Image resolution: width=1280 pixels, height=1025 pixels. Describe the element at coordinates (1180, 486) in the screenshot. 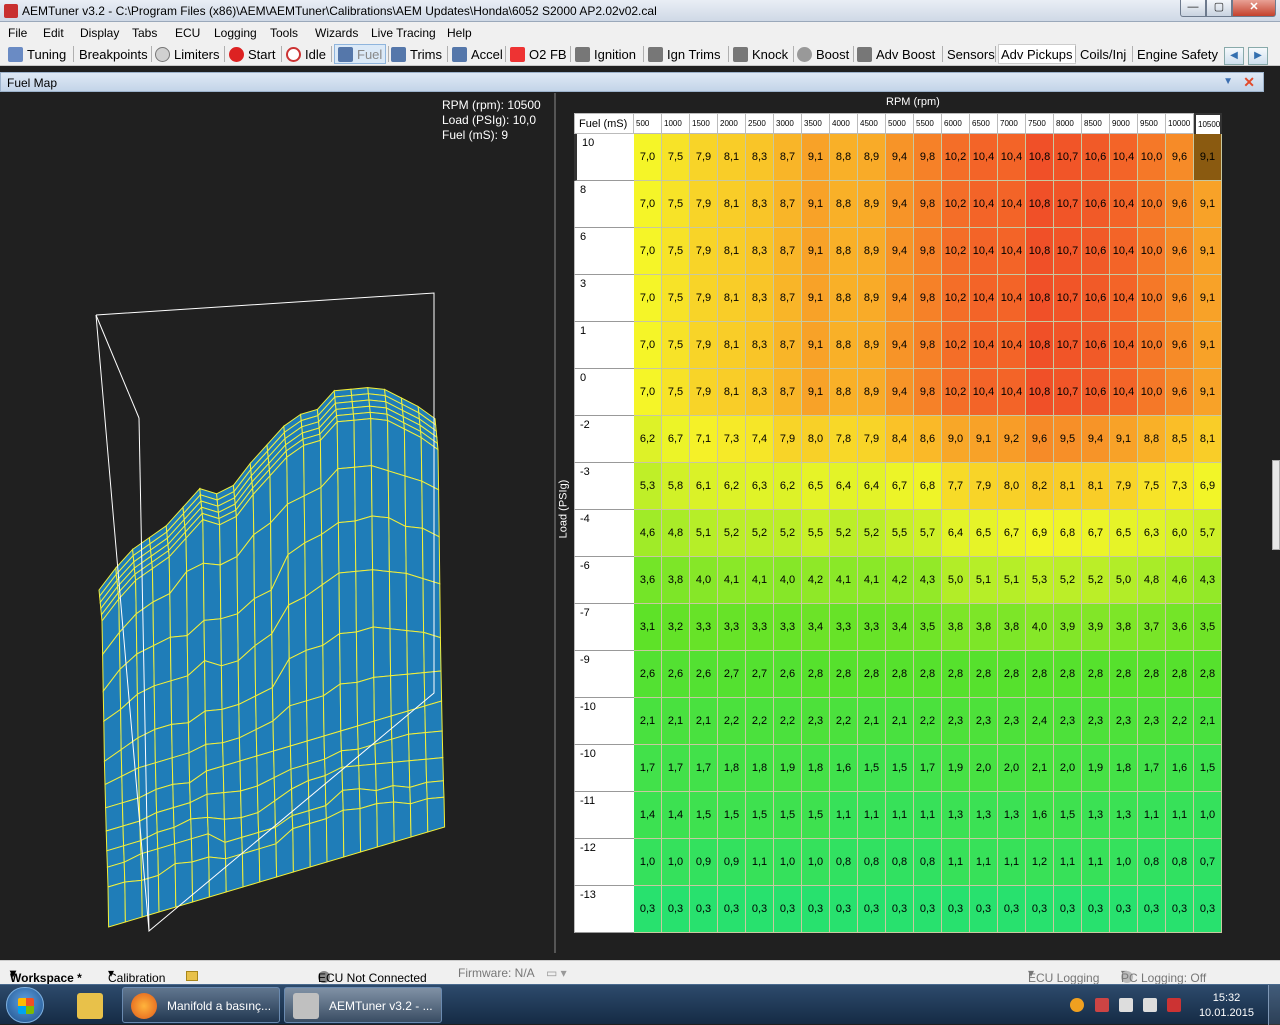

I see `table-cell: 7,3` at that location.